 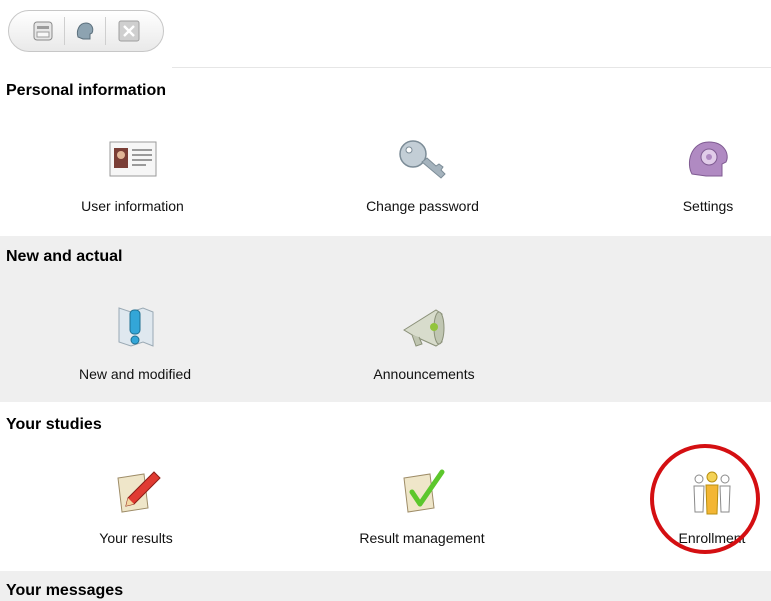 I want to click on section-title-personal: Personal information, so click(x=86, y=90).